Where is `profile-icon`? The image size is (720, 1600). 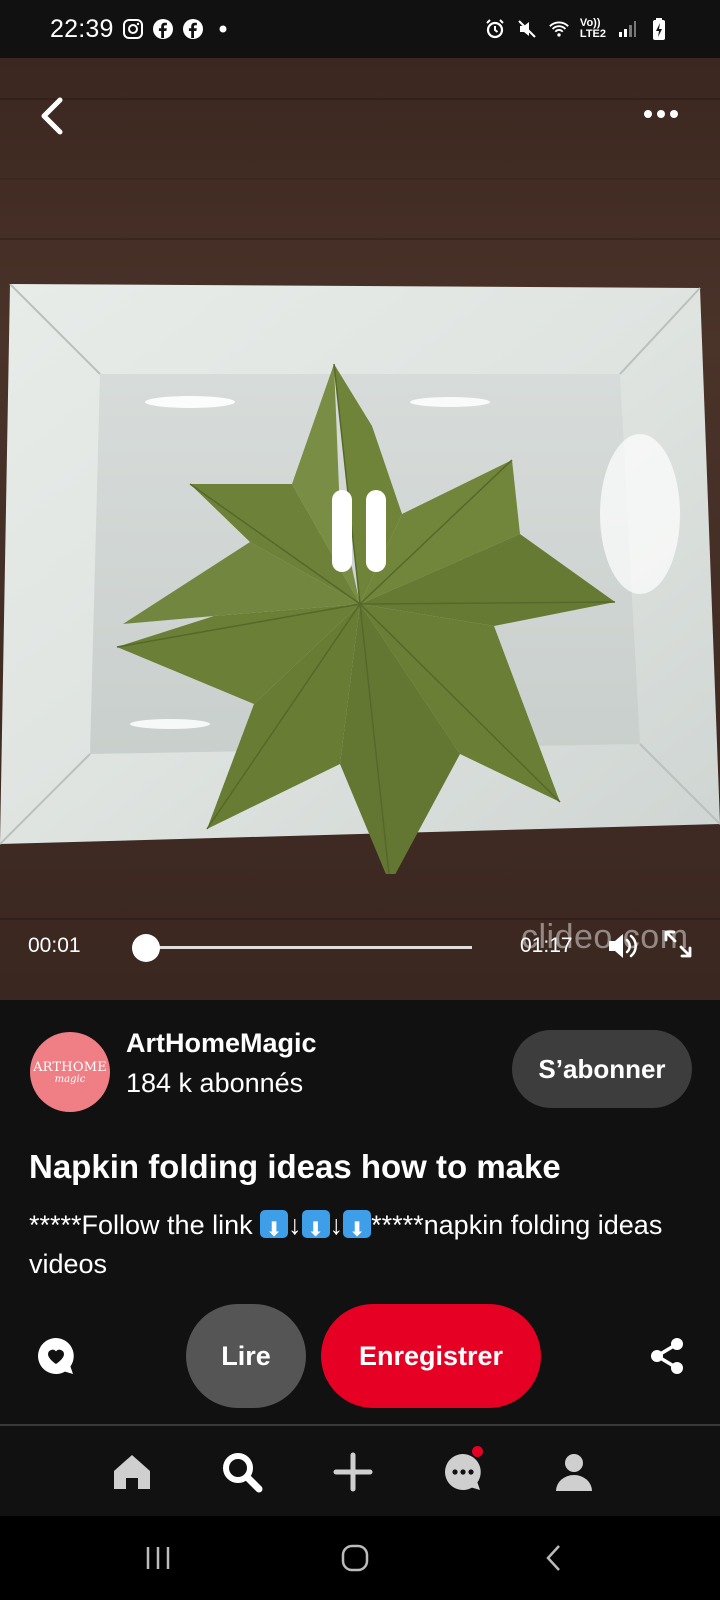
profile-icon is located at coordinates (574, 1472).